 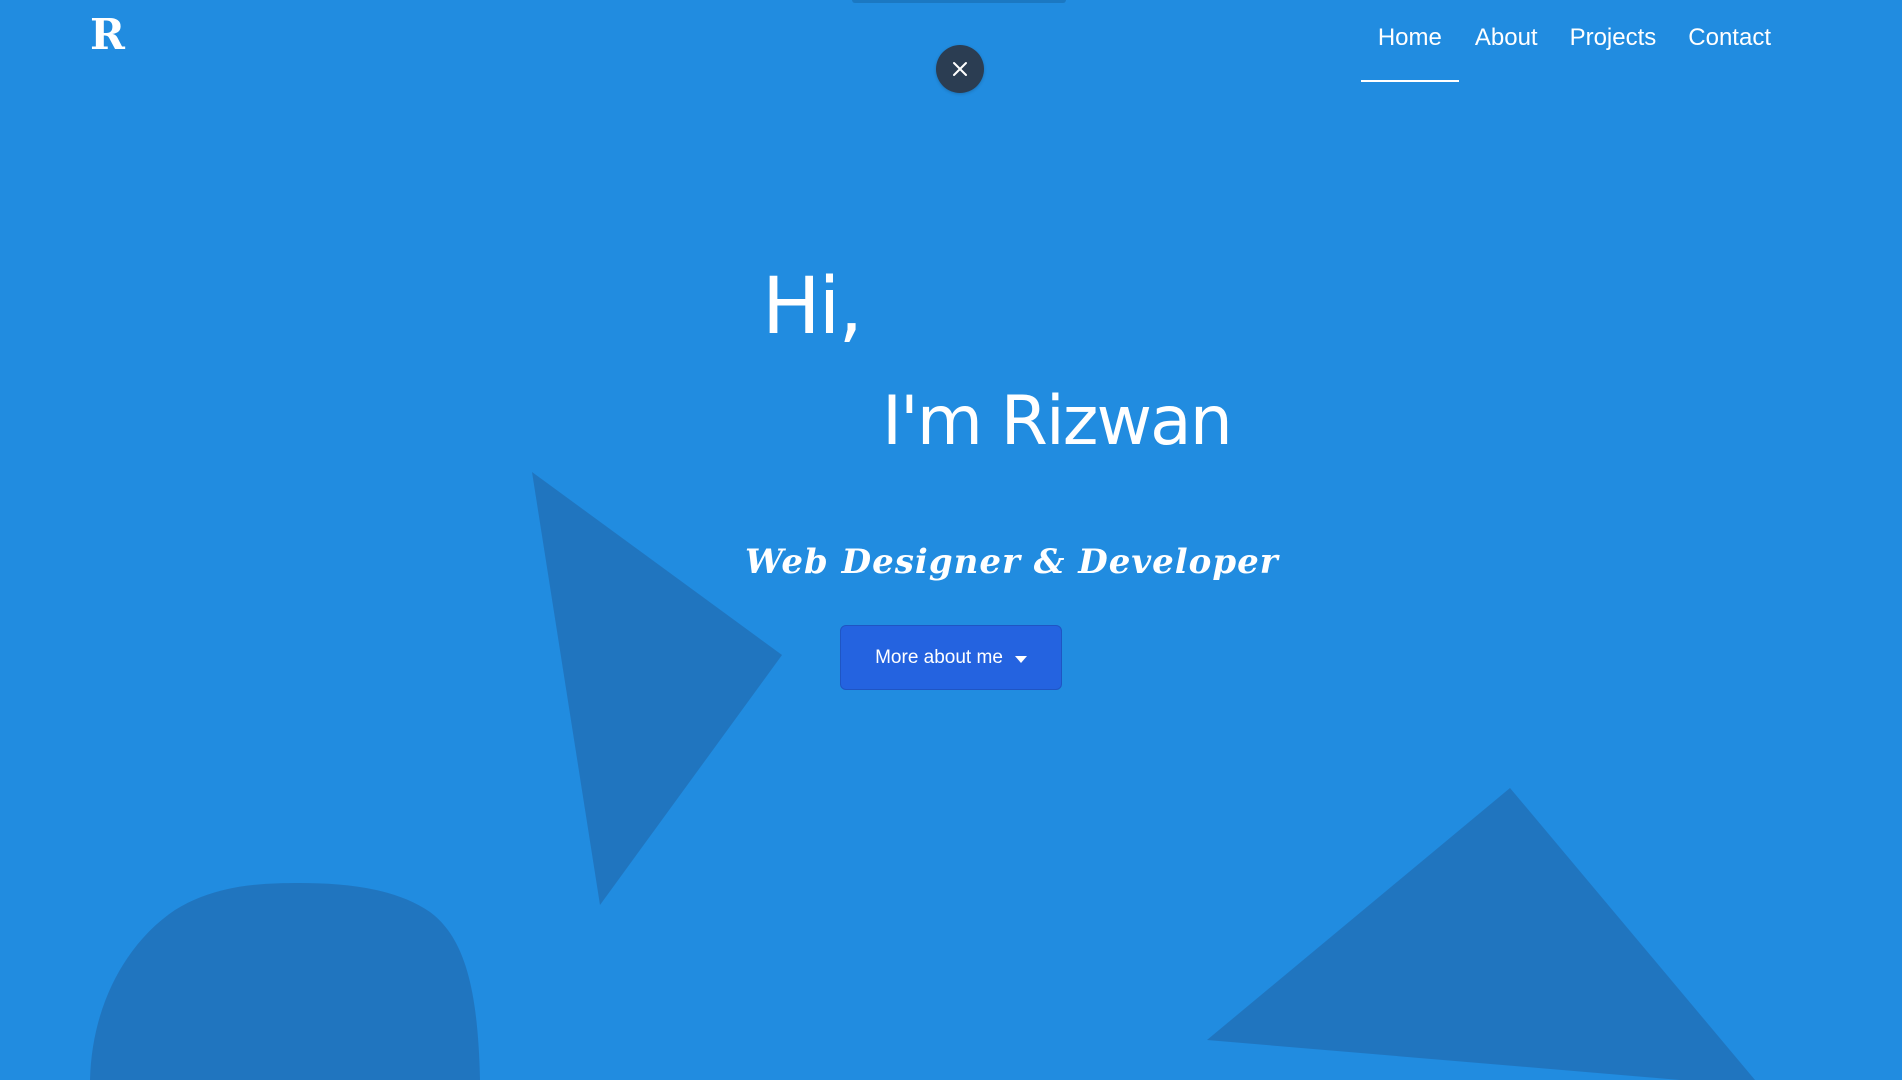 I want to click on close-icon, so click(x=960, y=69).